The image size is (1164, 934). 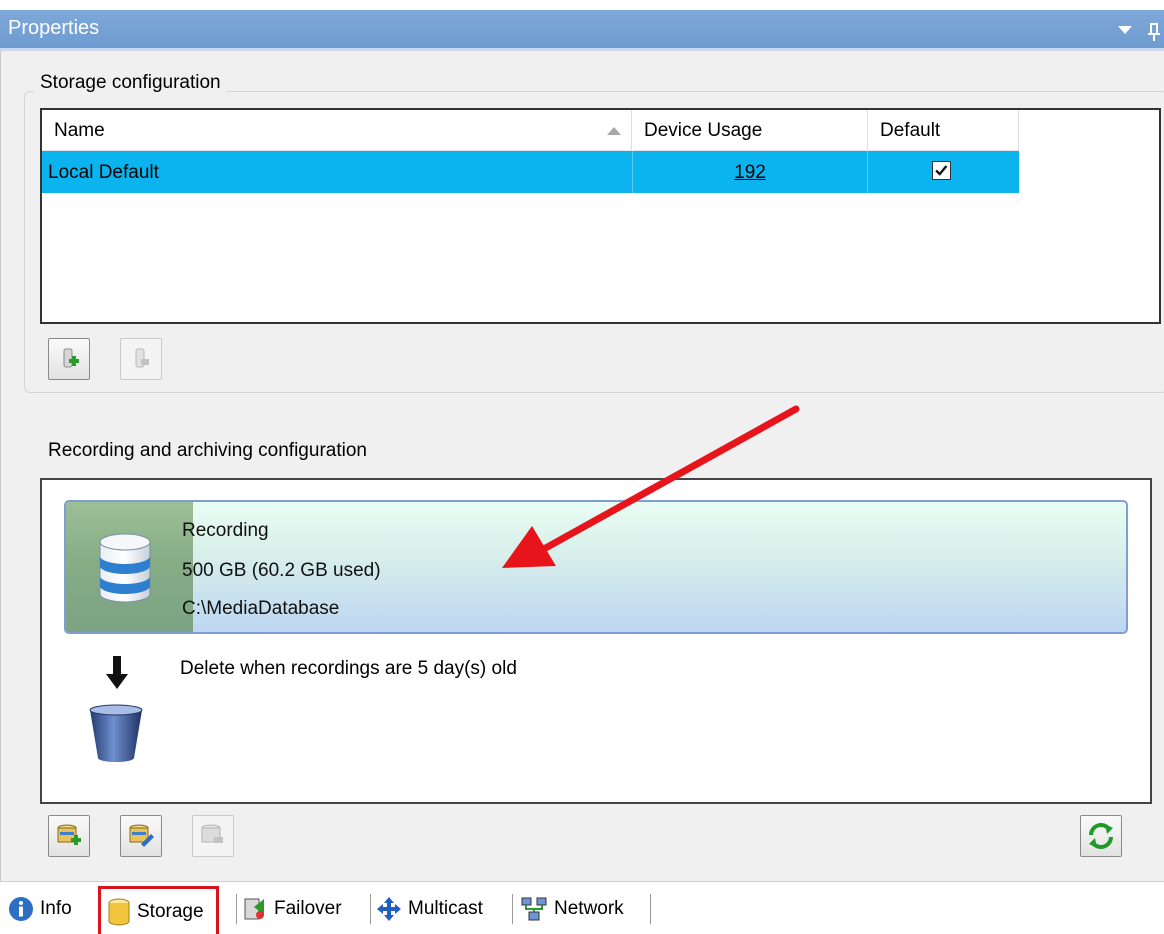 I want to click on pin-icon, so click(x=1155, y=32).